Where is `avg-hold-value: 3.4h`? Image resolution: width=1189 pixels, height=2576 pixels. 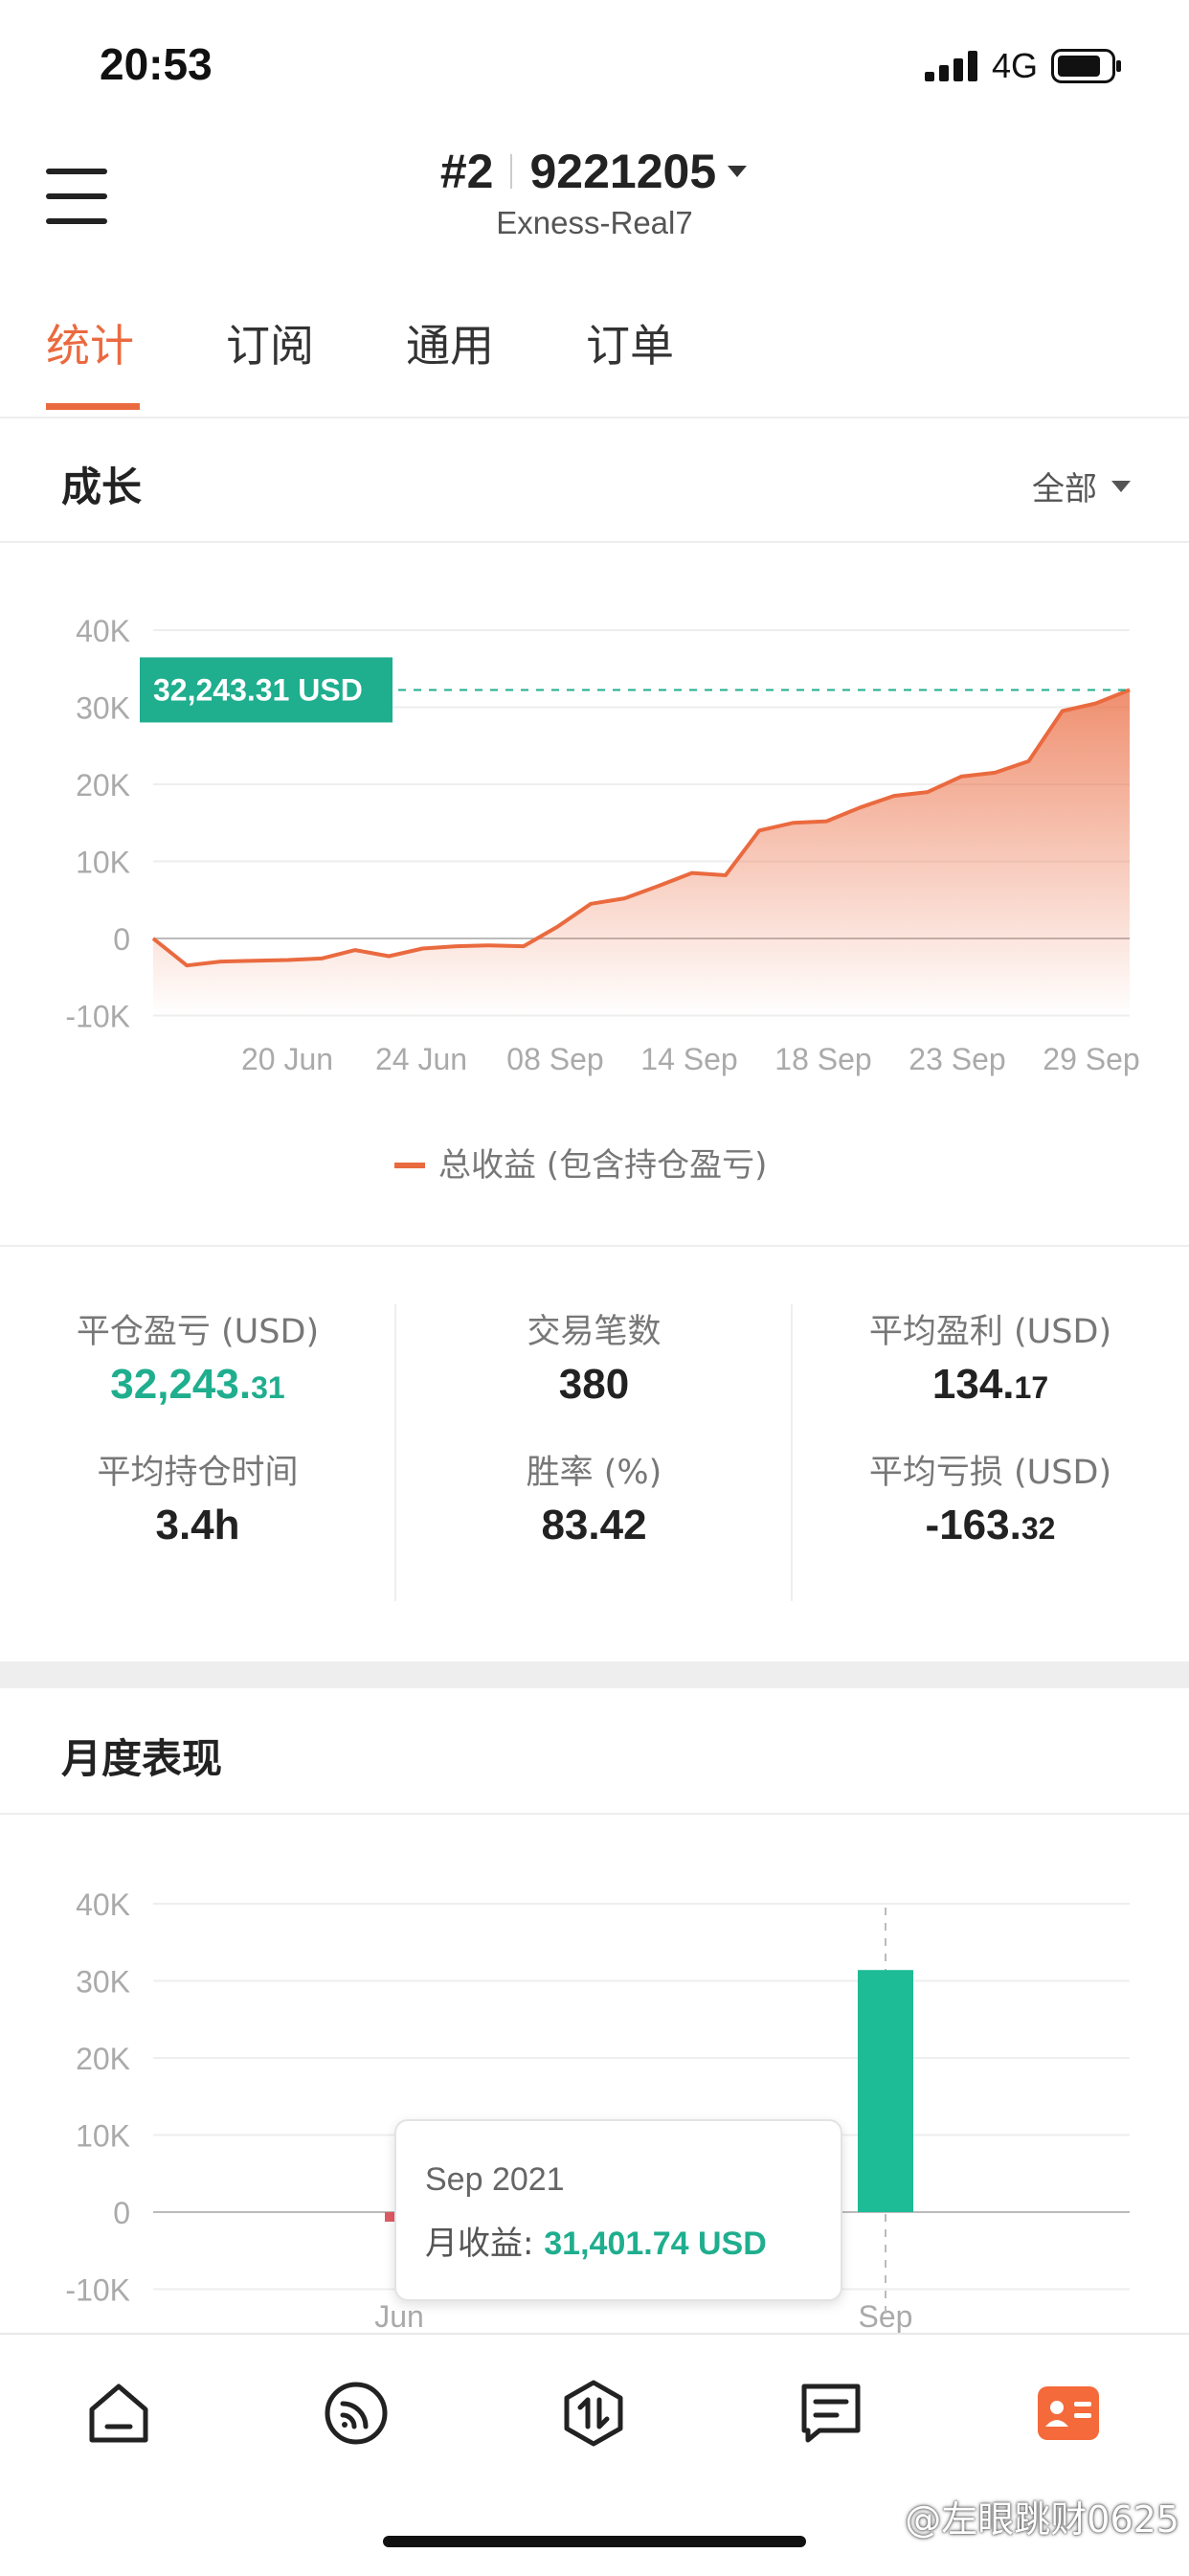 avg-hold-value: 3.4h is located at coordinates (197, 1525).